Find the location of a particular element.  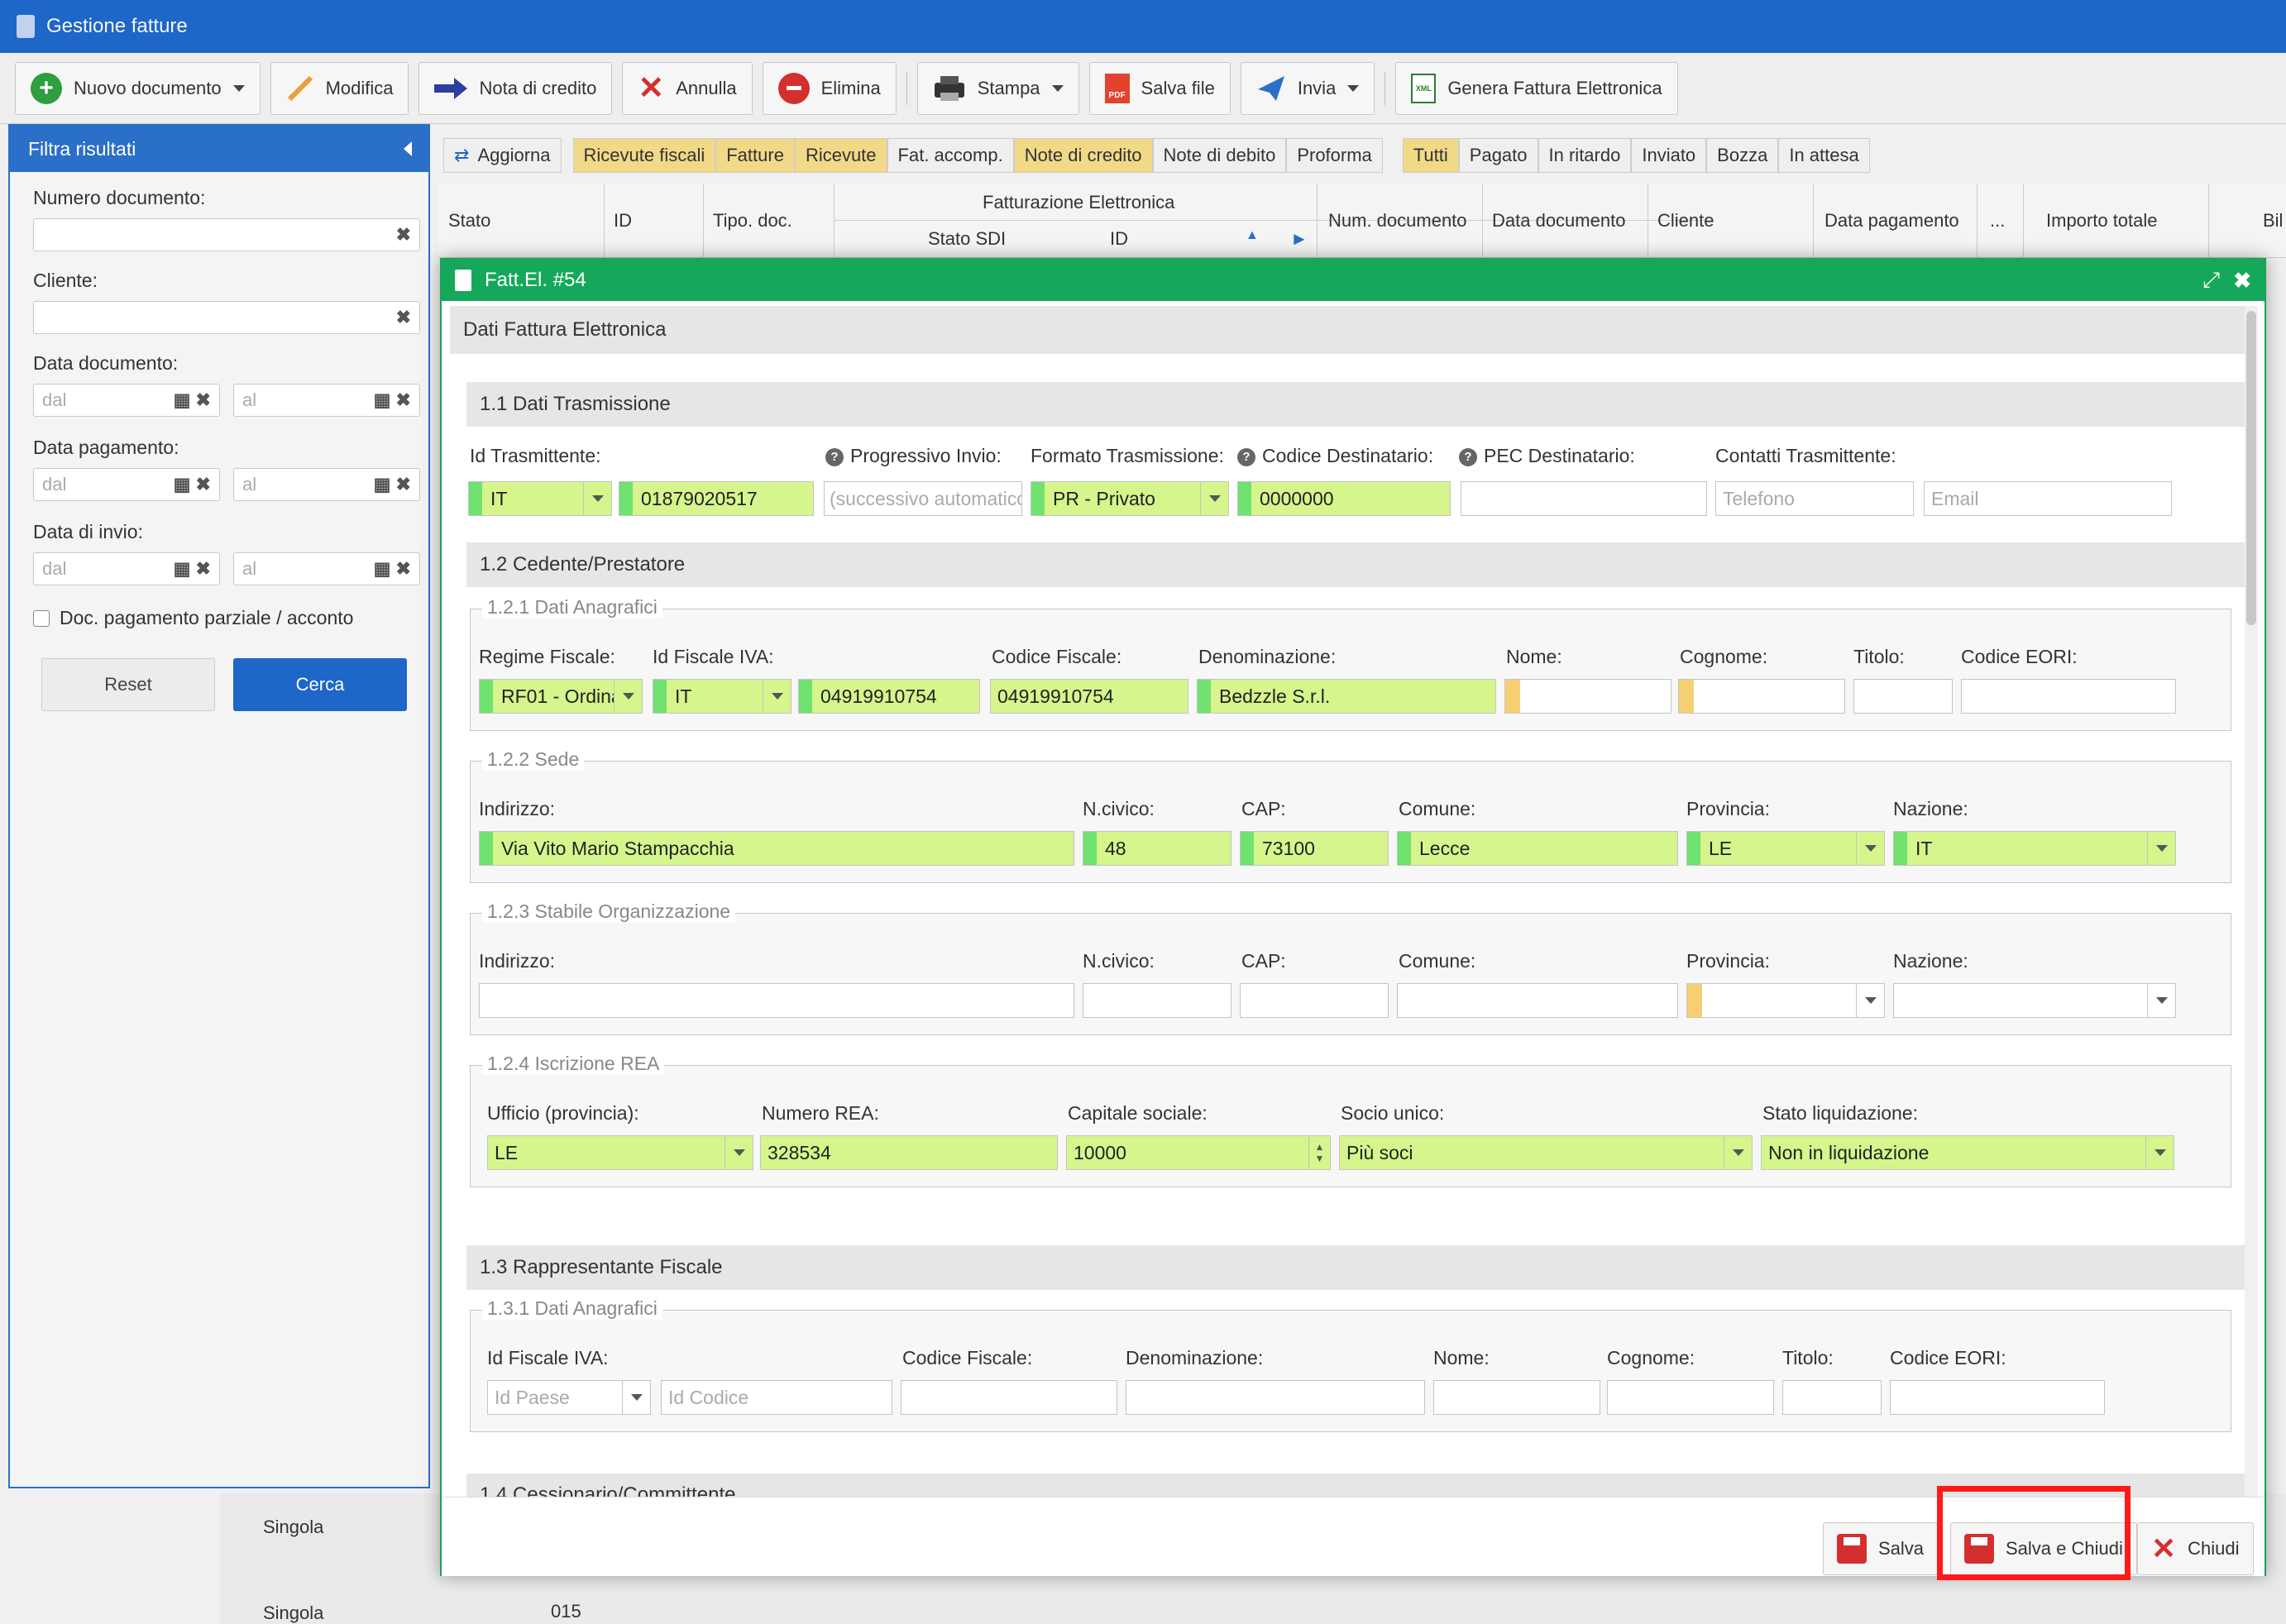

rapp-eori-input is located at coordinates (1997, 1397).